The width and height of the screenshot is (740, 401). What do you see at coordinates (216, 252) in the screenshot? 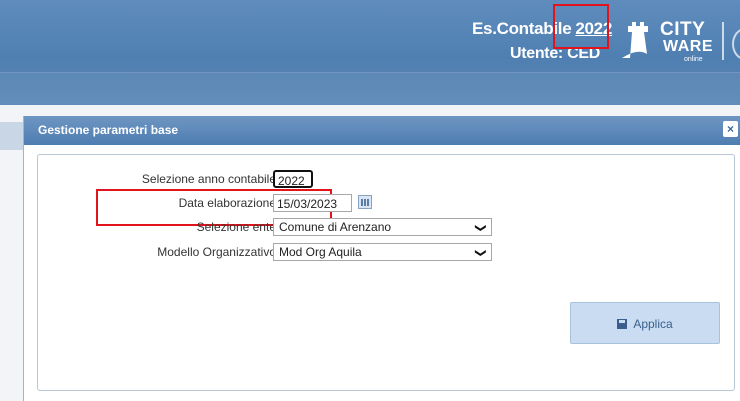
I see `modello-label: Modello Organizzativo` at bounding box center [216, 252].